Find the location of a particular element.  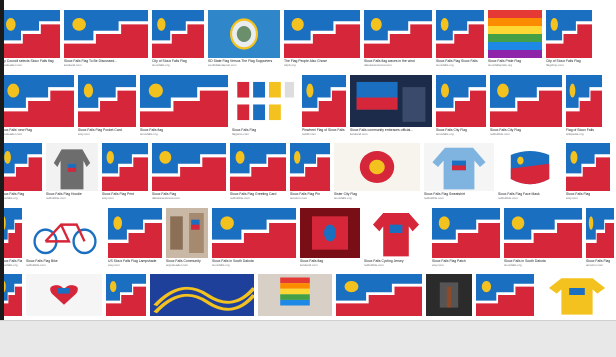

image-result: Sioux Falls Flag dakotanewsnow.com is located at coordinates (189, 172).